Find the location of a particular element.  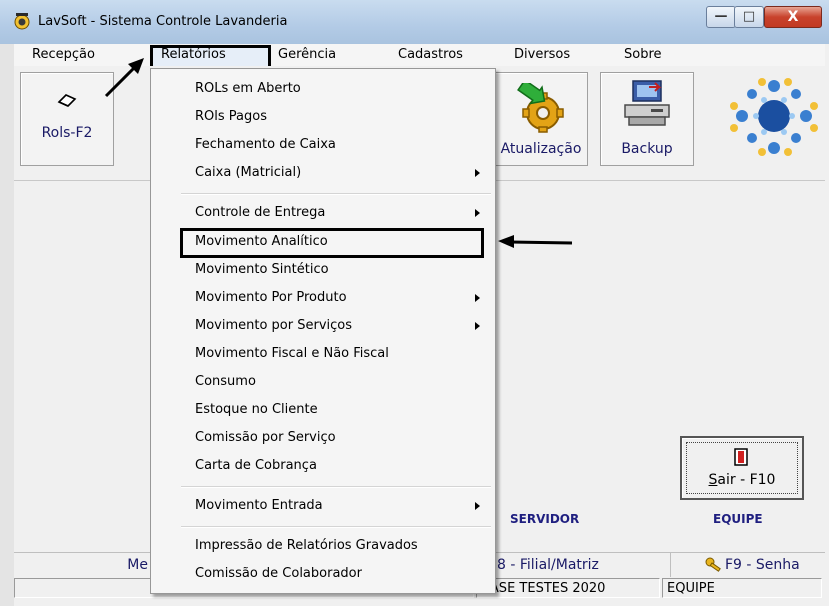

dd-item-label: Controle de Entrega is located at coordinates (260, 212).